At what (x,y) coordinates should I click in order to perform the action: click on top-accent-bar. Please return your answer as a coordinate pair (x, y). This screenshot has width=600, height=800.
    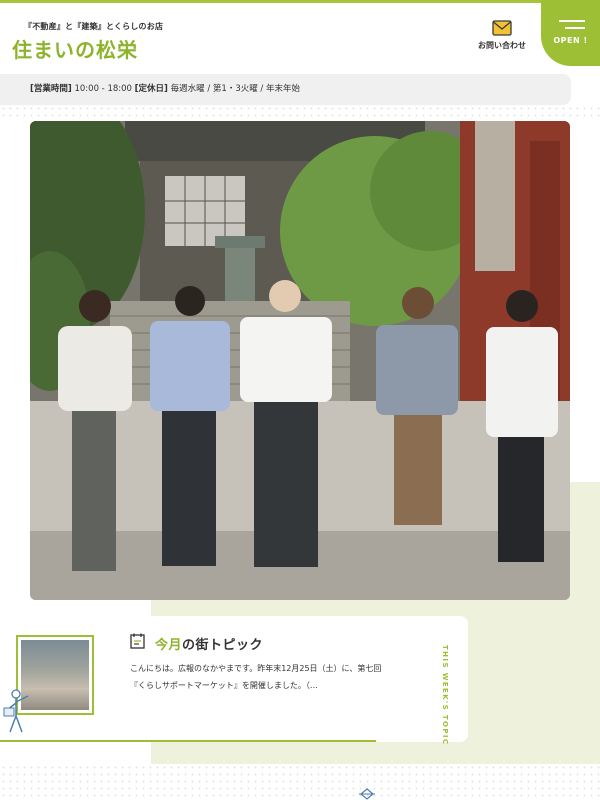
    Looking at the image, I should click on (300, 1).